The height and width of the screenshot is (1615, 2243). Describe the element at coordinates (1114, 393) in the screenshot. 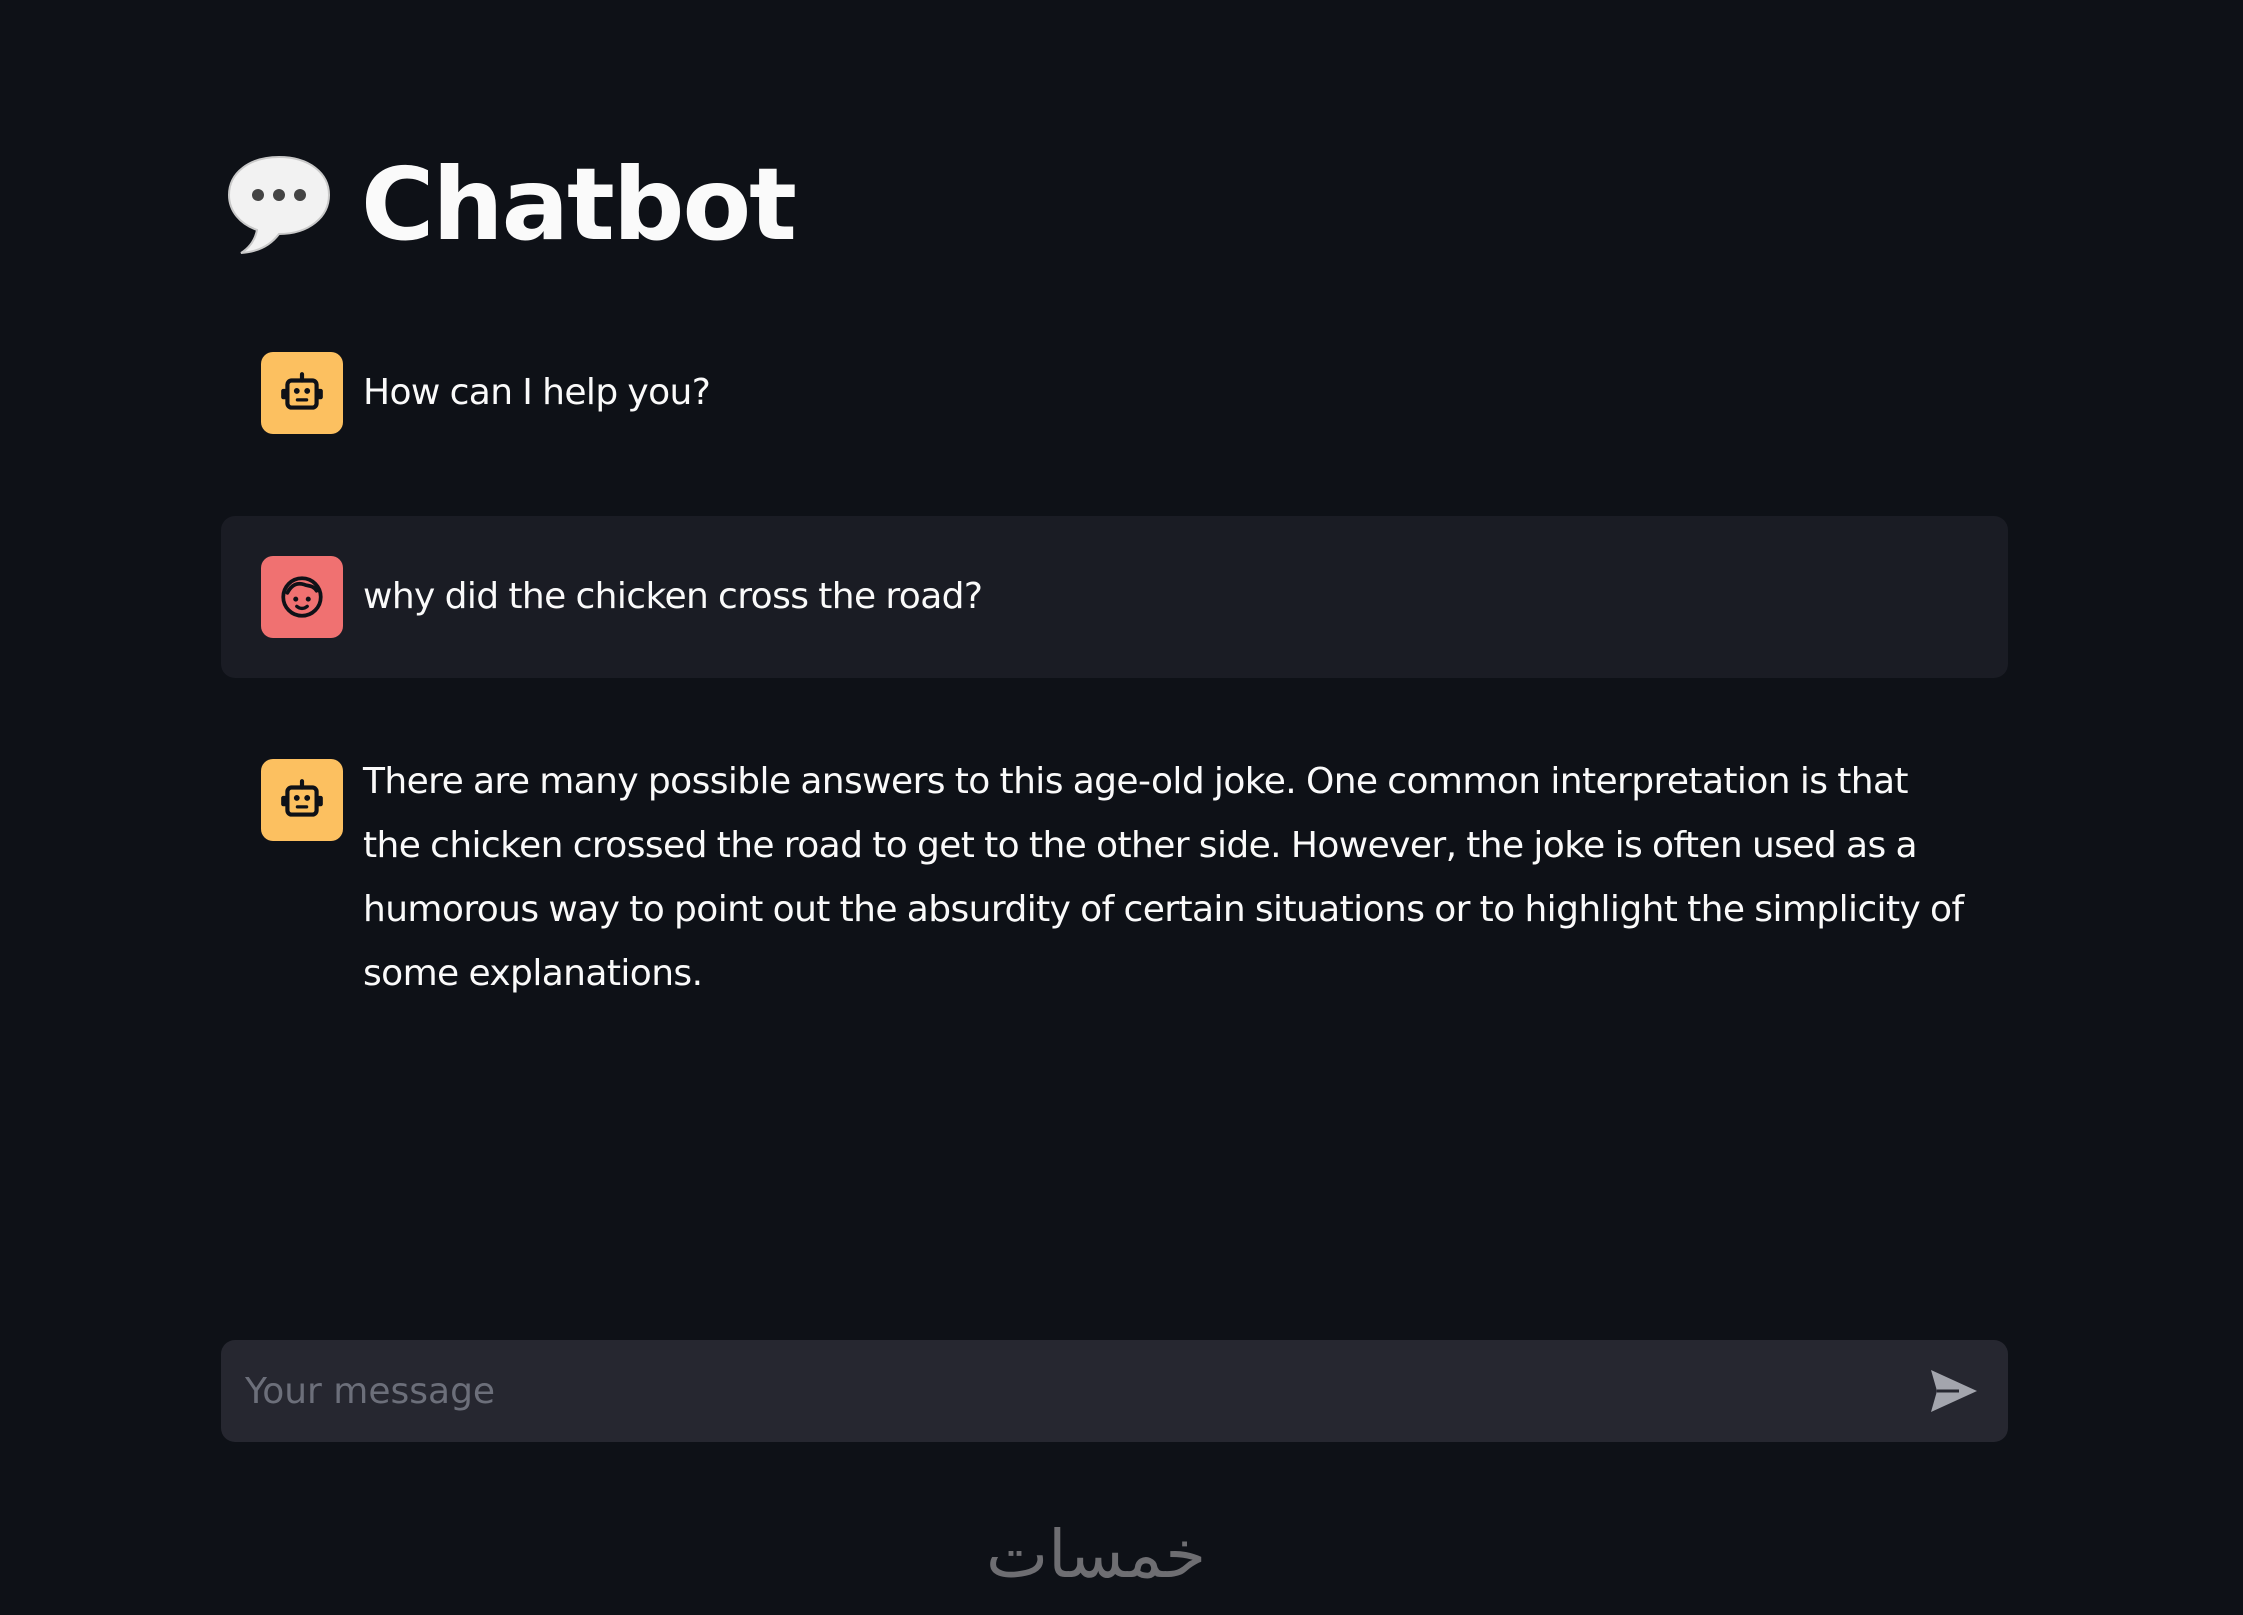

I see `chat-message-assistant: How can I help you?` at that location.